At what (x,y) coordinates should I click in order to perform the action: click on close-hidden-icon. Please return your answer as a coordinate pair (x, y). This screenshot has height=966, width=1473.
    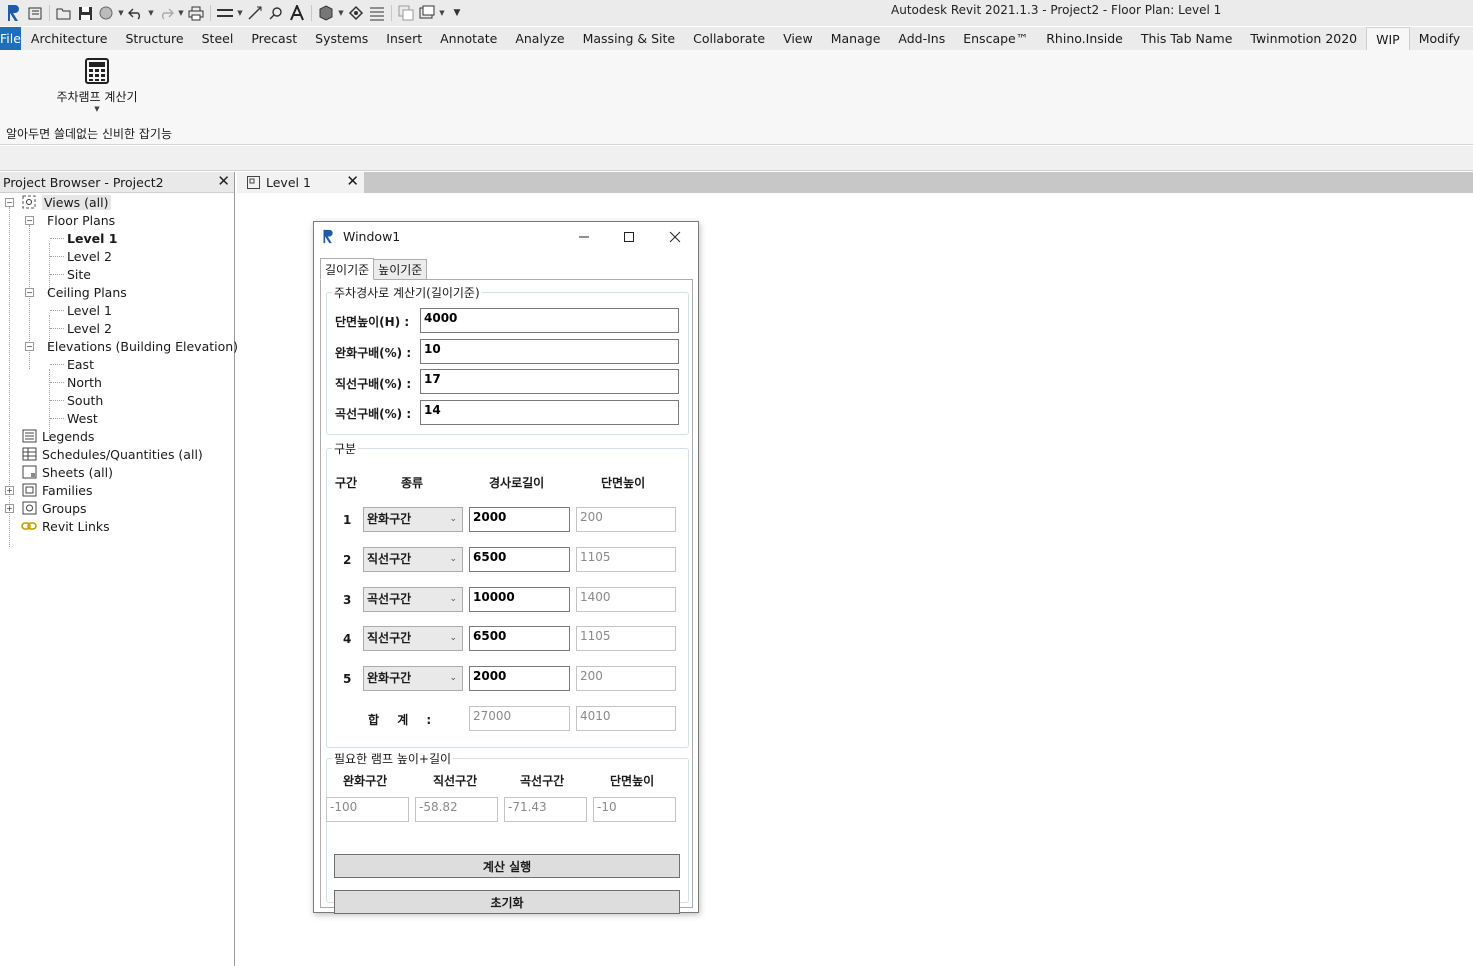
    Looking at the image, I should click on (406, 13).